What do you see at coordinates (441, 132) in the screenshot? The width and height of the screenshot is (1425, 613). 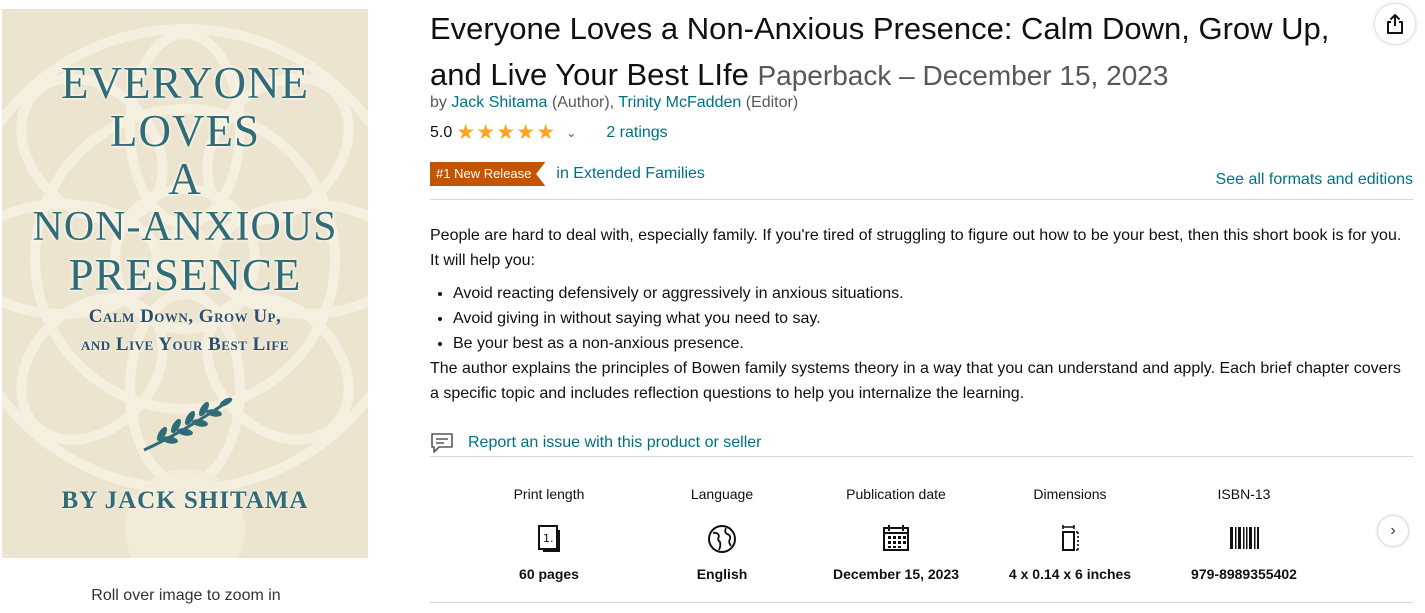 I see `rating-value: 5.0` at bounding box center [441, 132].